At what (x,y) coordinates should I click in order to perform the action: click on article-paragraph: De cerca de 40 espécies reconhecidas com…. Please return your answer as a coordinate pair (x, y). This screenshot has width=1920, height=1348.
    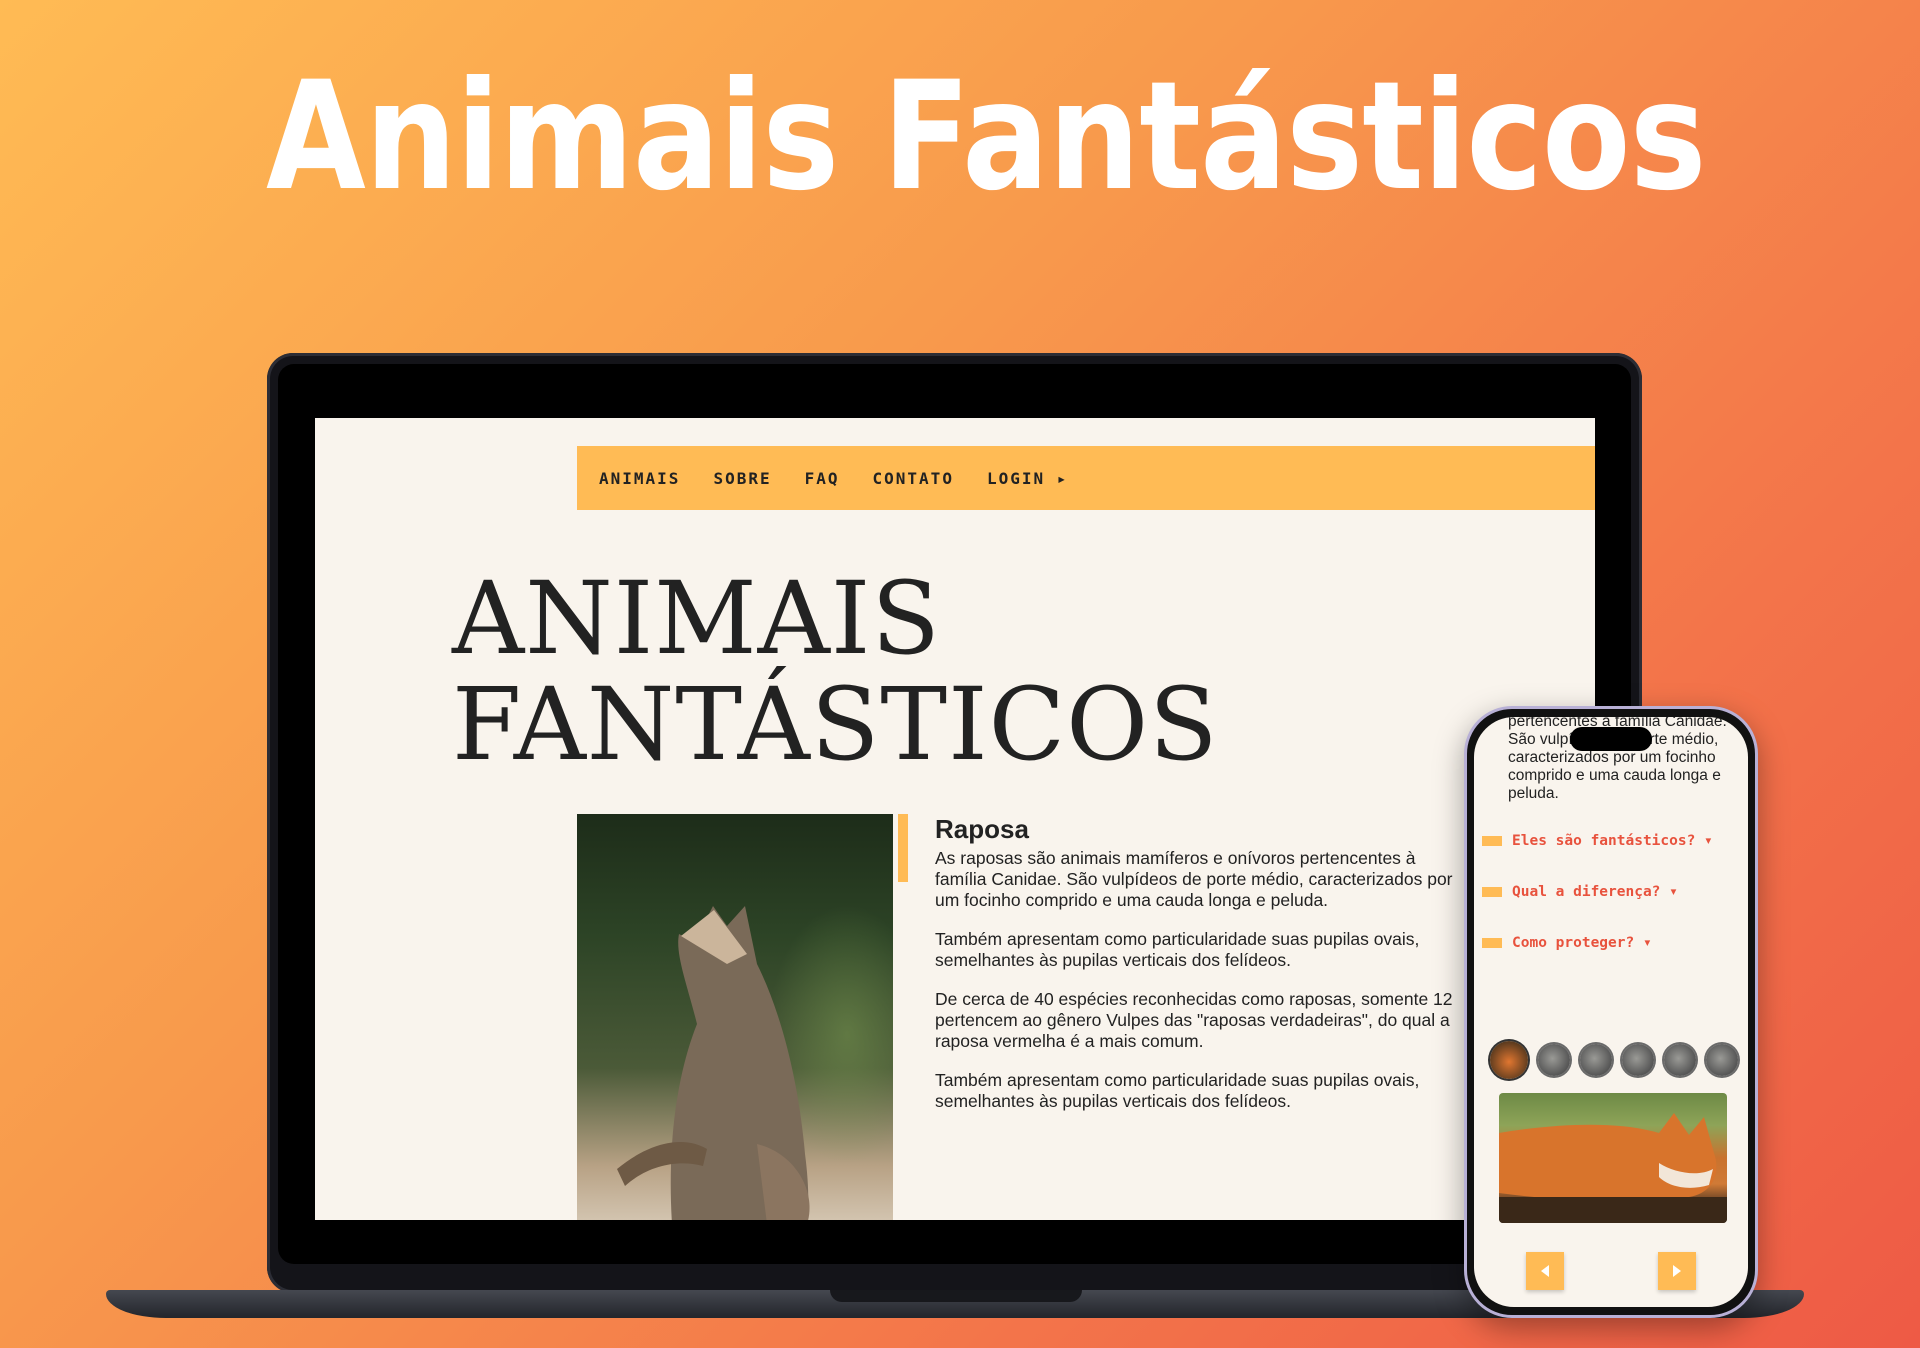
    Looking at the image, I should click on (1194, 1020).